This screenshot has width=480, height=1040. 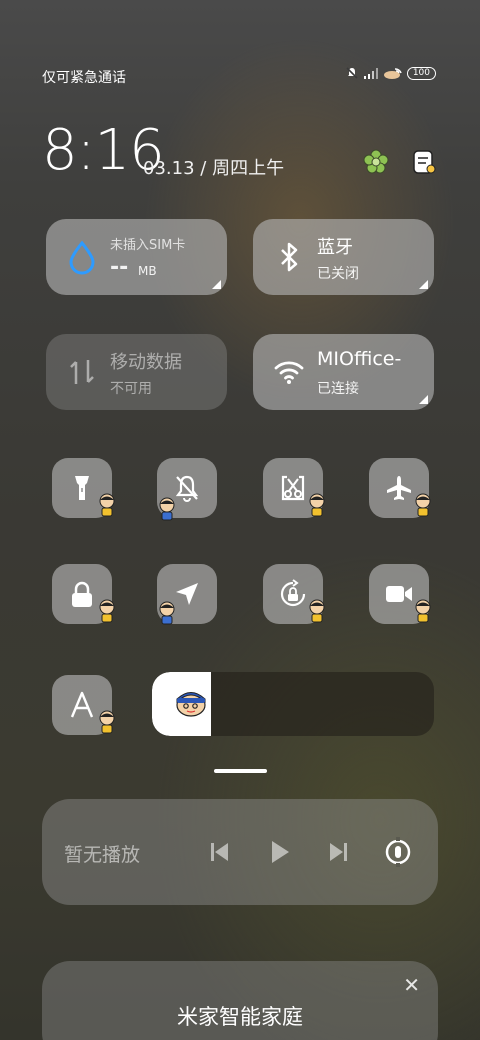 What do you see at coordinates (335, 247) in the screenshot?
I see `tile-bluetooth-title: 蓝牙` at bounding box center [335, 247].